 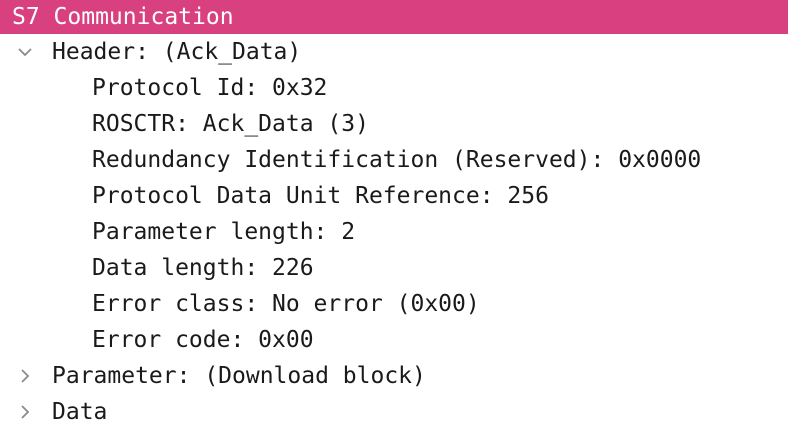 I want to click on field-row-error-class: Error class: No error (0x00), so click(x=394, y=304).